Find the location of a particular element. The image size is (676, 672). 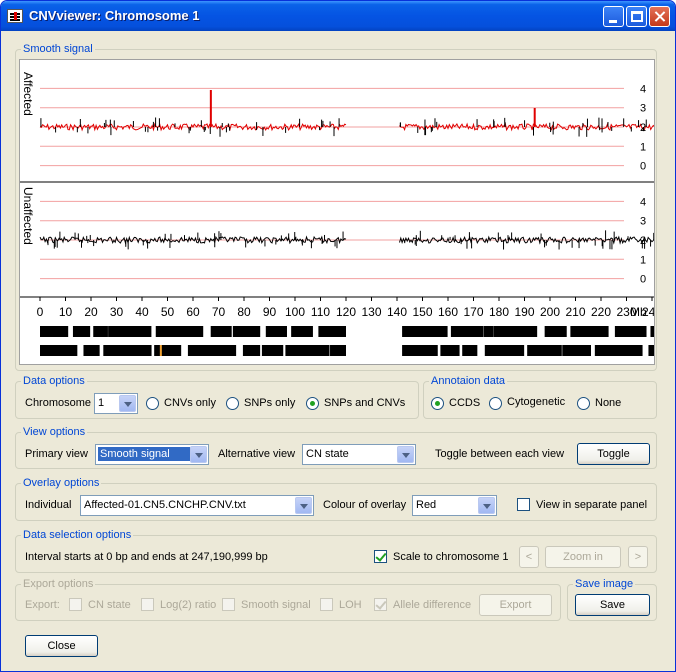

scale-to-chromosome-checkbox is located at coordinates (380, 556).